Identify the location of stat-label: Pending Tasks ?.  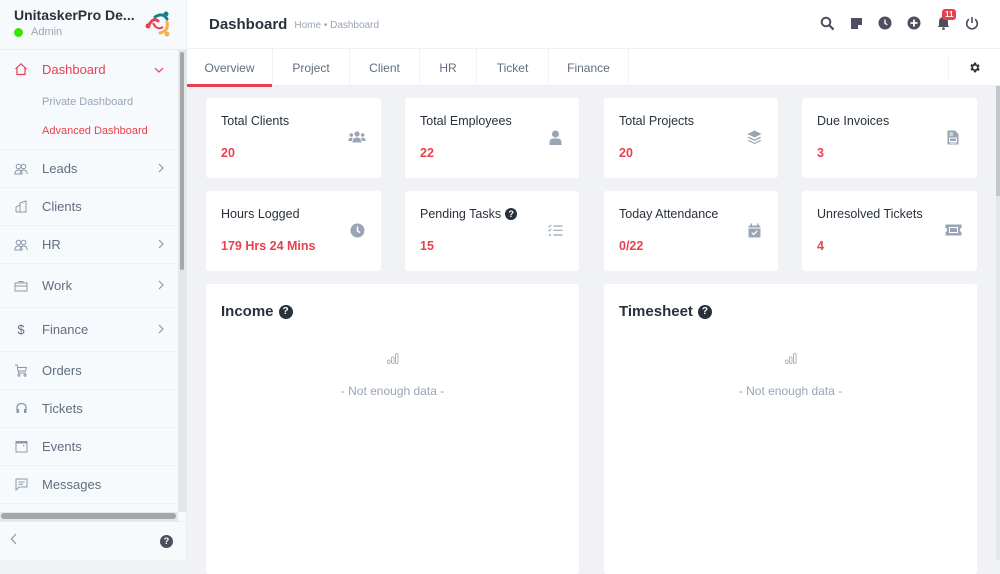
(469, 214).